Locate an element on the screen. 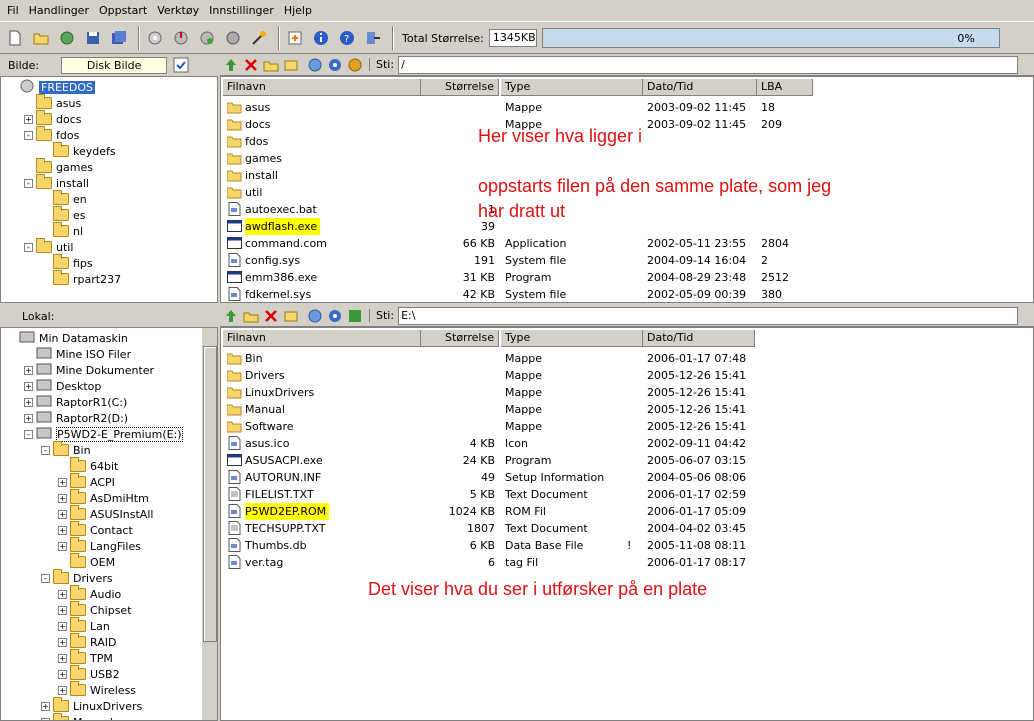 The image size is (1034, 721). tree-node: + Mine Dokumenter is located at coordinates (89, 370).